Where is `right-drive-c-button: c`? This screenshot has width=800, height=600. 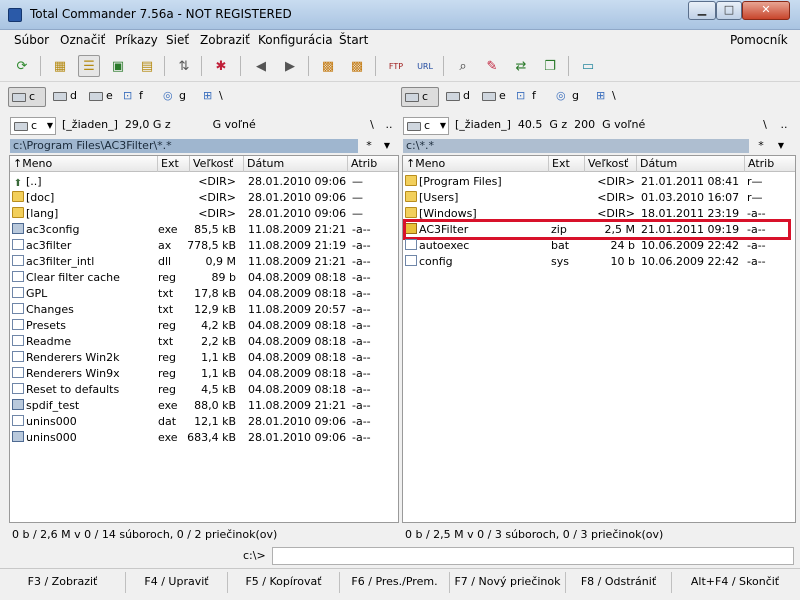 right-drive-c-button: c is located at coordinates (420, 97).